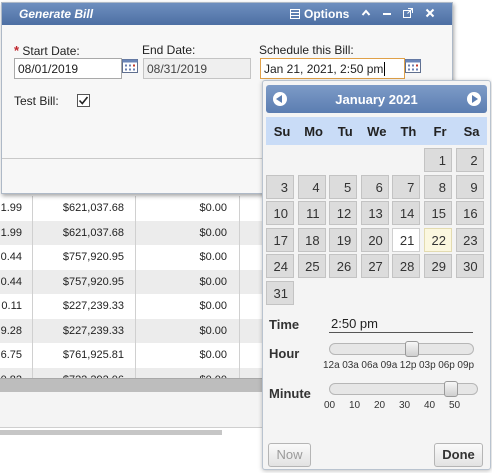  I want to click on calendar-day: 6, so click(374, 186).